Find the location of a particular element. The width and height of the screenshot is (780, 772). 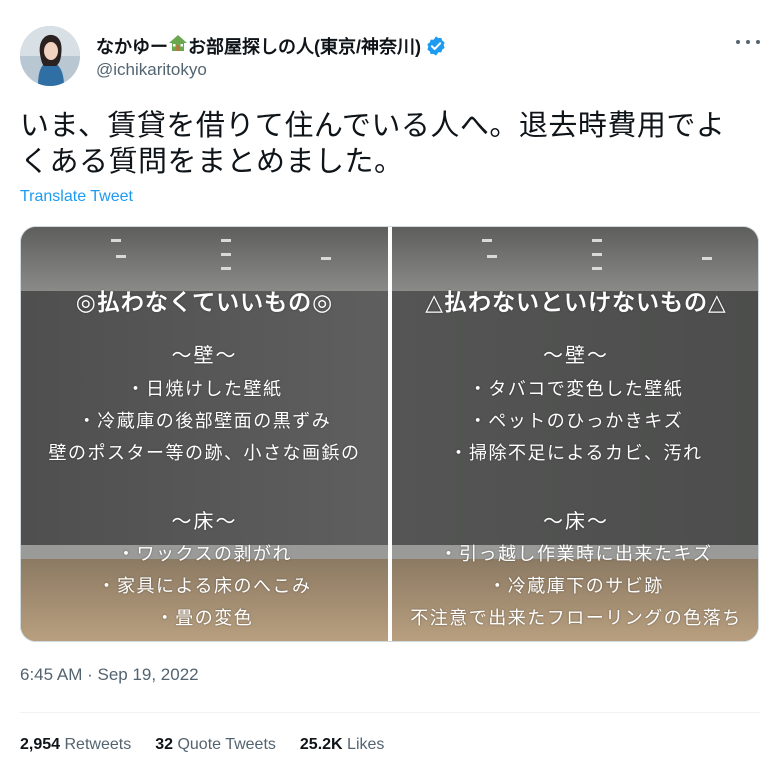

right-heading: △払わないといけないもの△ is located at coordinates (576, 303).